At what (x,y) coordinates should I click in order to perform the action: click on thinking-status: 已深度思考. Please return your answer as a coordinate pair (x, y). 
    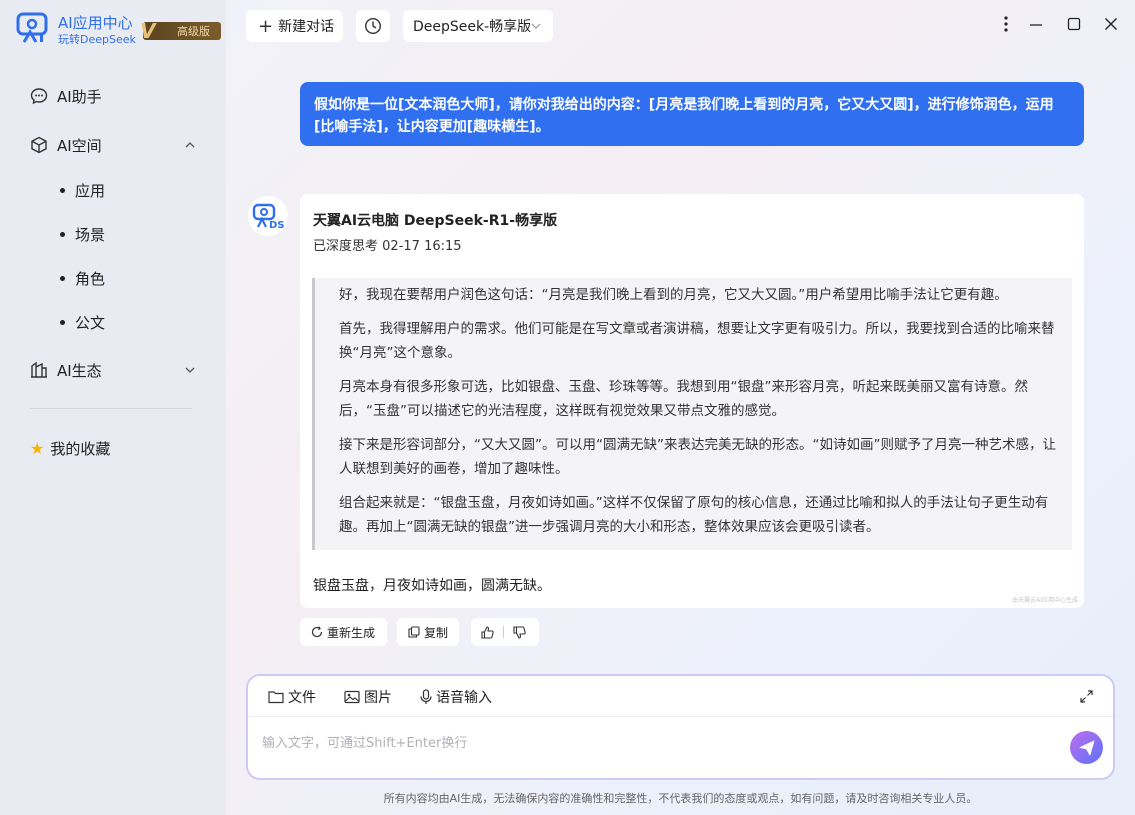
    Looking at the image, I should click on (346, 246).